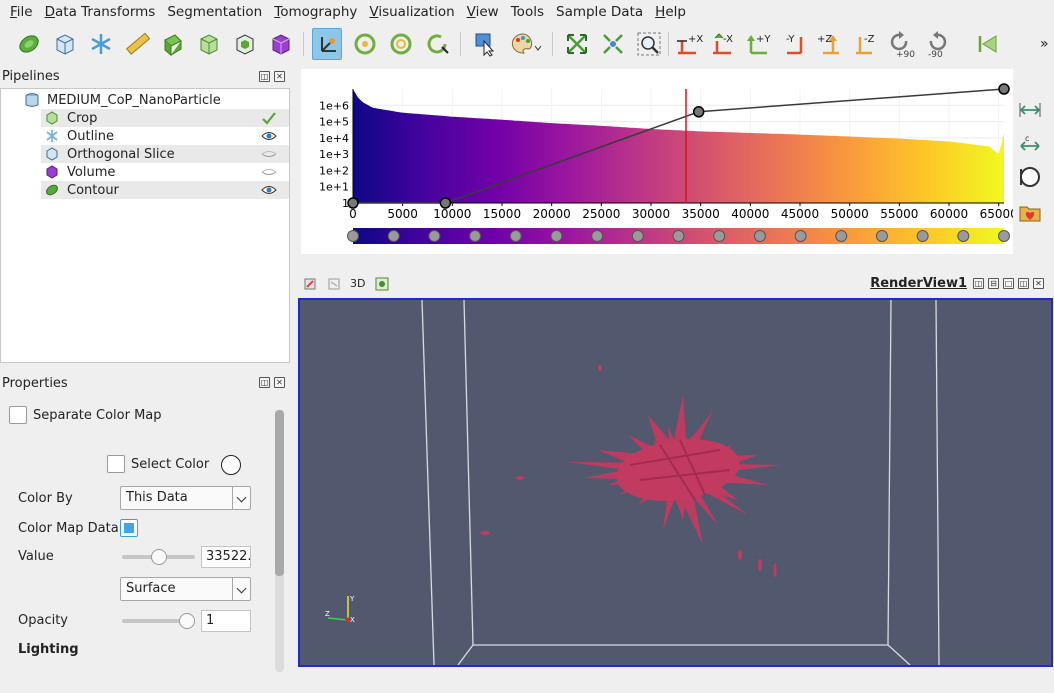 The image size is (1054, 693). I want to click on scrollbar-thumb, so click(279, 493).